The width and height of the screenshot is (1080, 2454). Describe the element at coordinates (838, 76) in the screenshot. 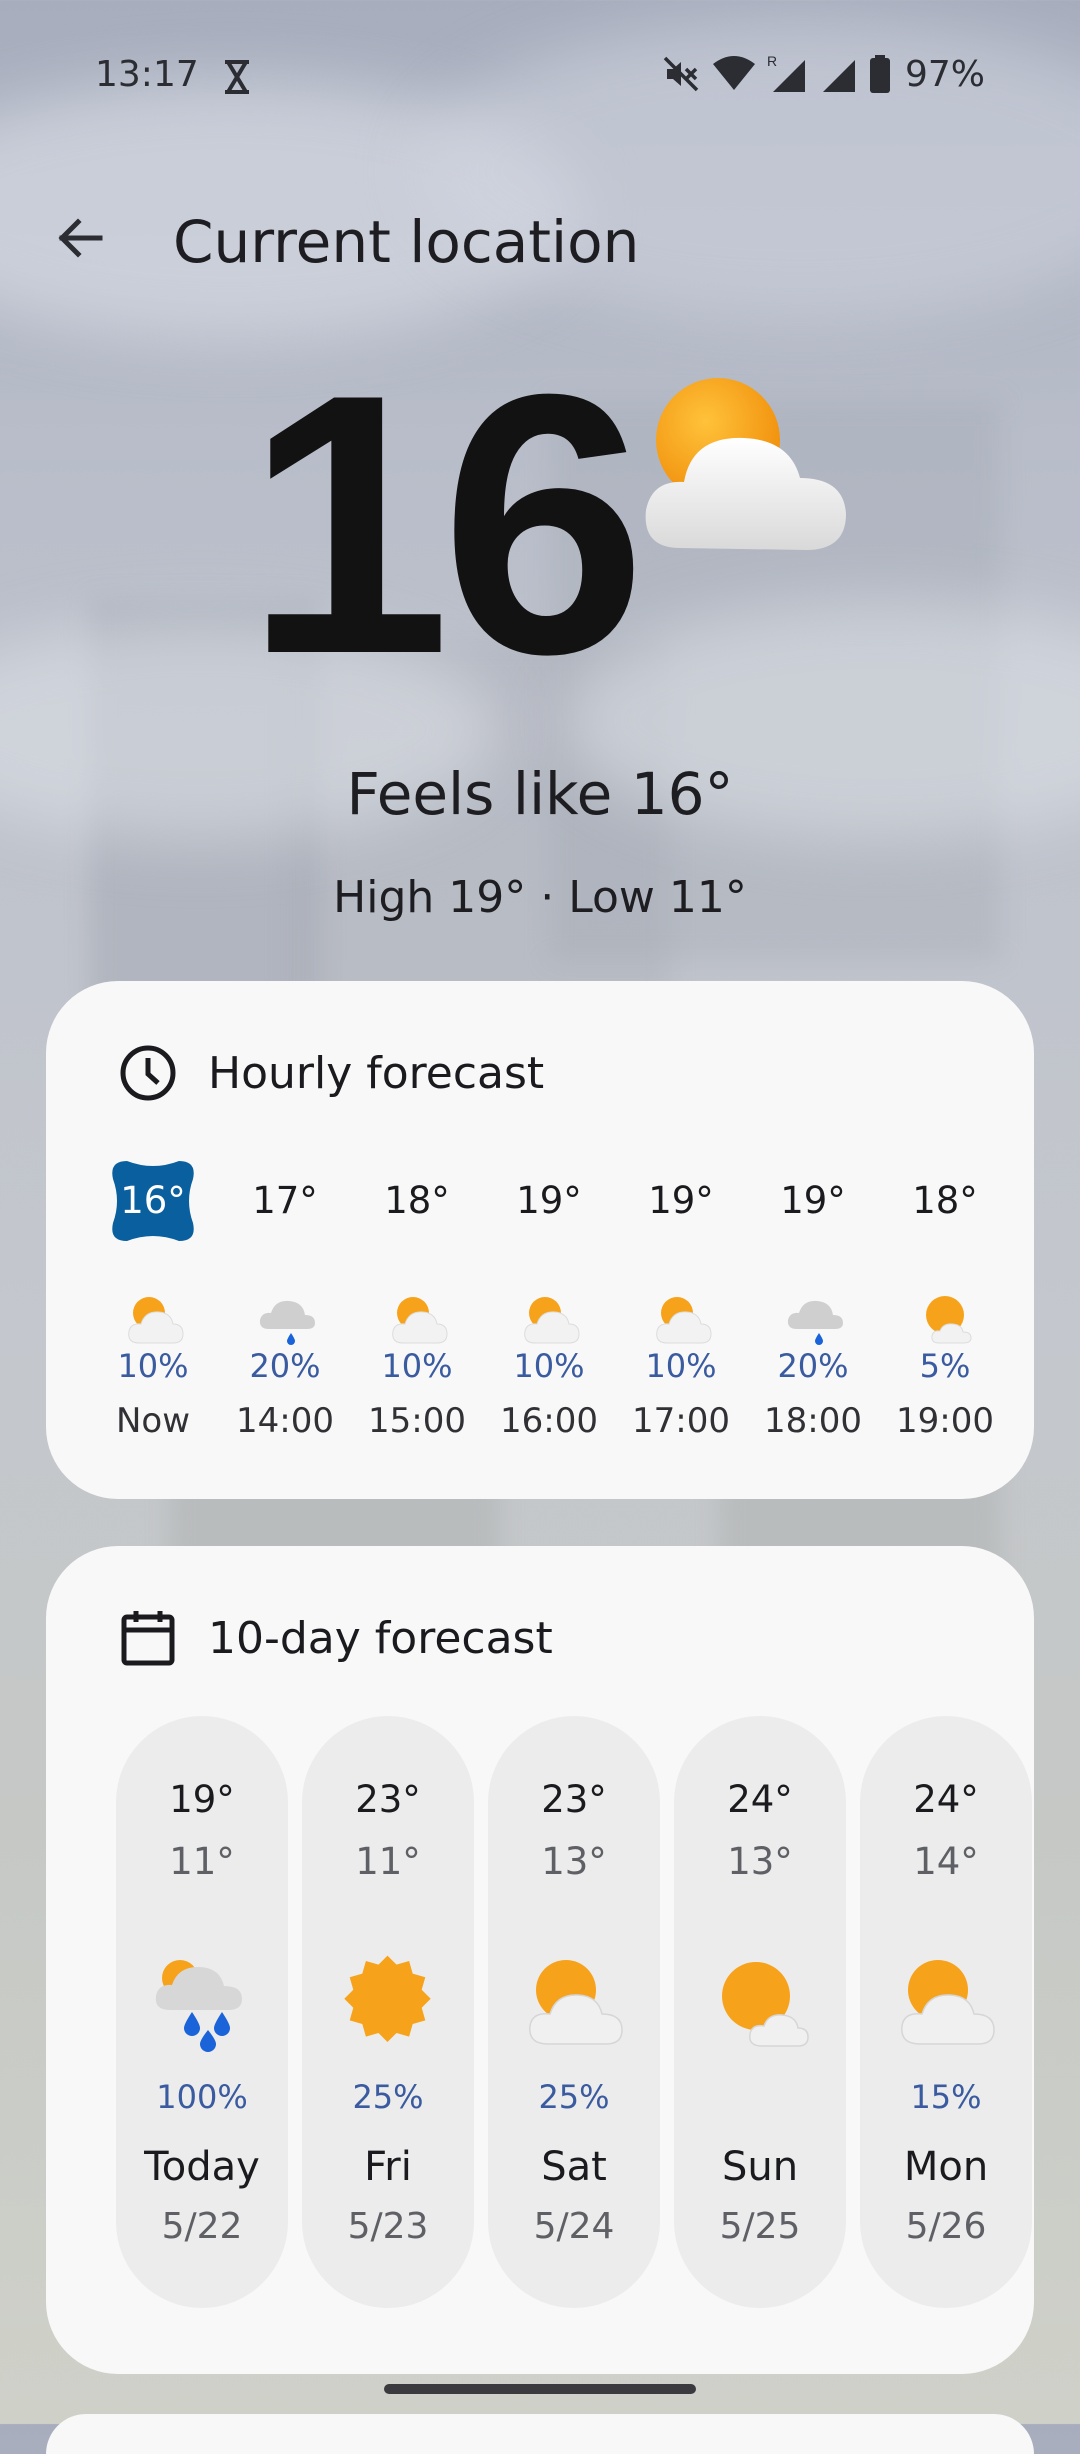

I see `signal-icon` at that location.